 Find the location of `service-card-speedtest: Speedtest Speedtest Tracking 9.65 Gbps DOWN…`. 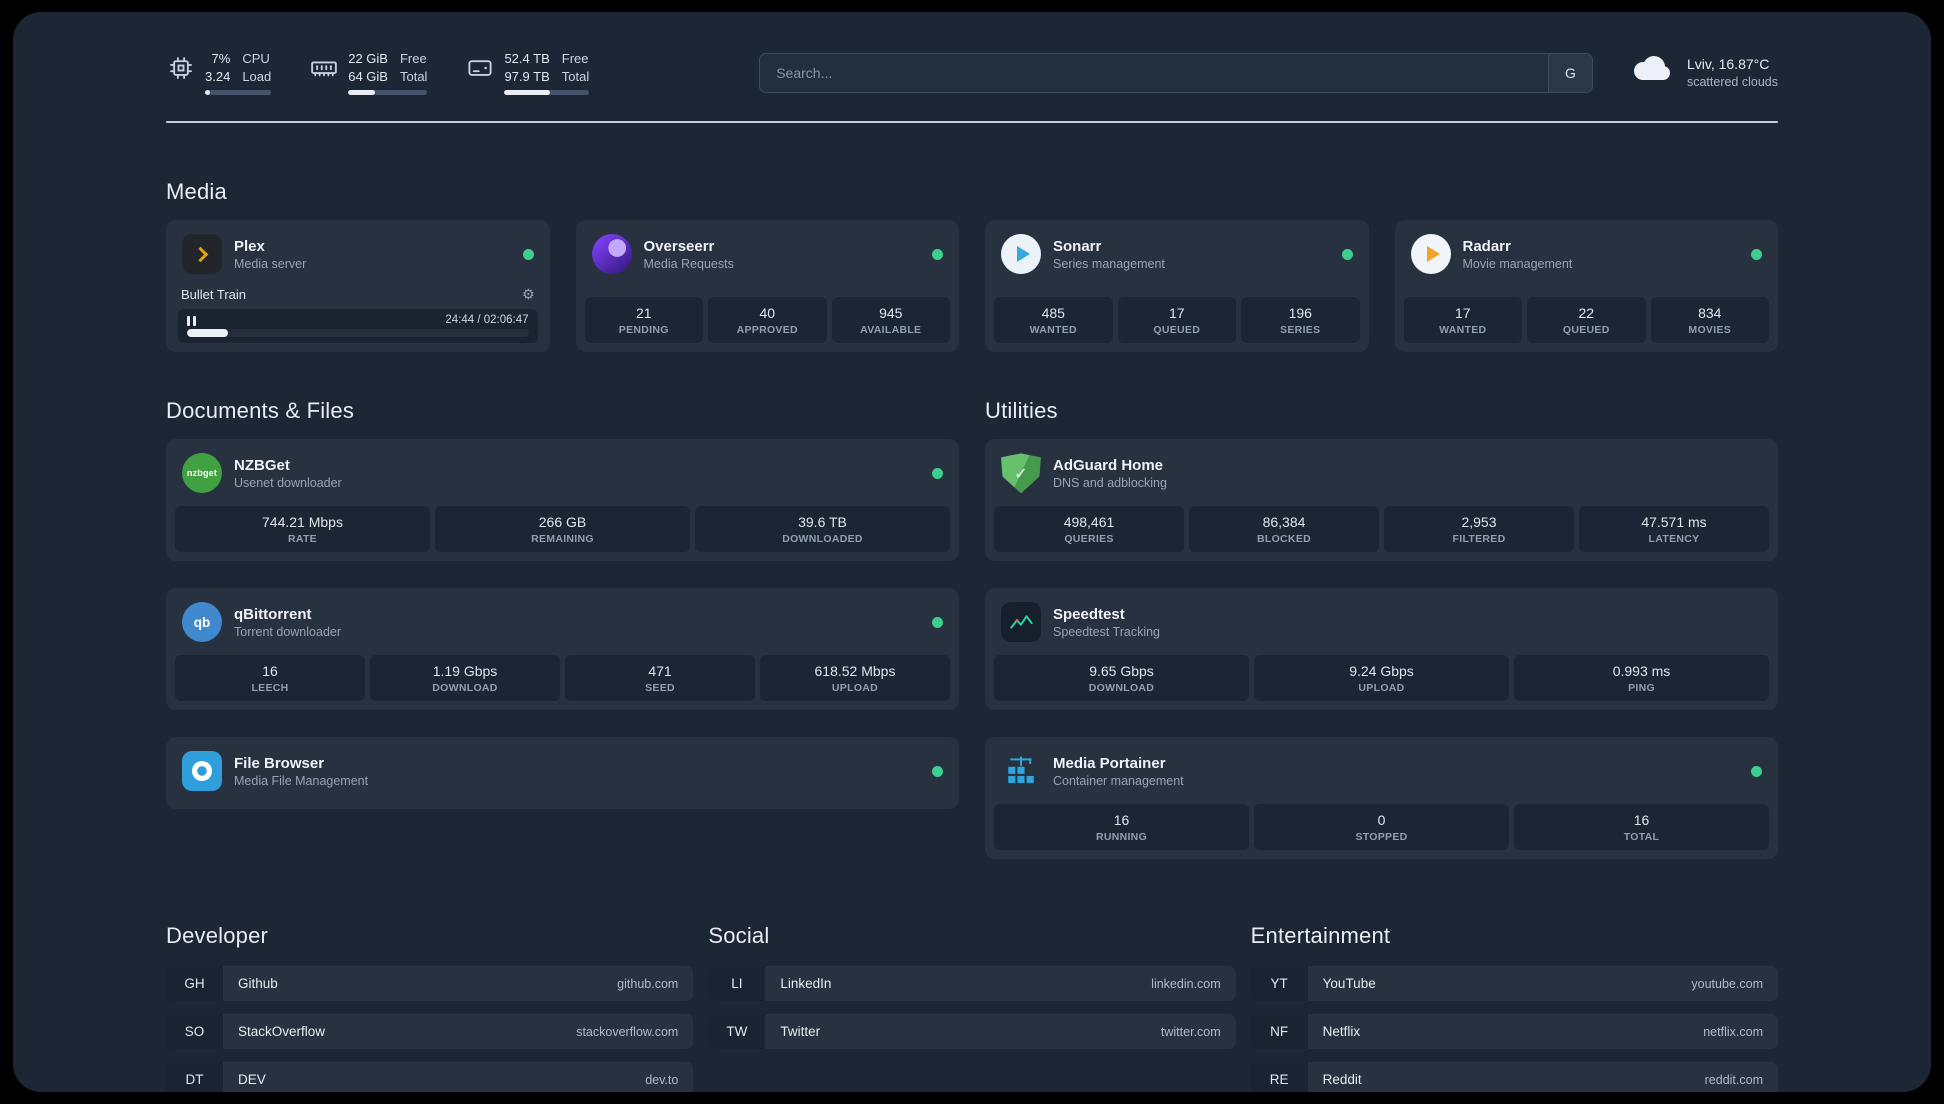

service-card-speedtest: Speedtest Speedtest Tracking 9.65 Gbps DOWN… is located at coordinates (1381, 649).